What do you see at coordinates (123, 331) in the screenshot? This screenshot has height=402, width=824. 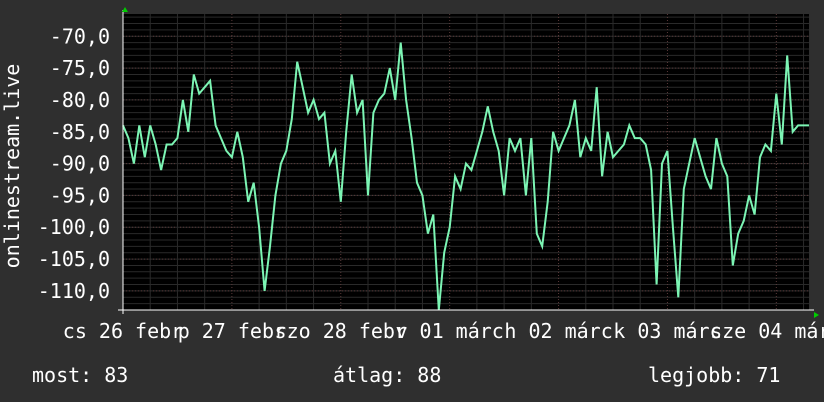 I see `x-tick-label: cs 26 febr` at bounding box center [123, 331].